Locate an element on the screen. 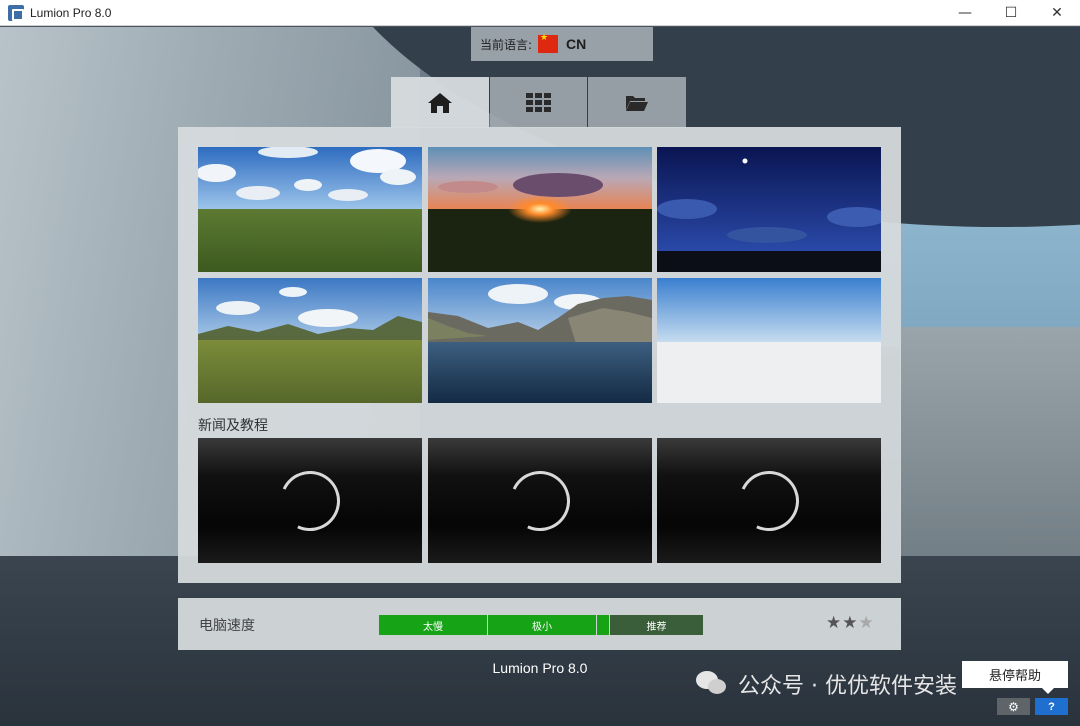 The width and height of the screenshot is (1080, 726). scene-thumb-night is located at coordinates (772, 209).